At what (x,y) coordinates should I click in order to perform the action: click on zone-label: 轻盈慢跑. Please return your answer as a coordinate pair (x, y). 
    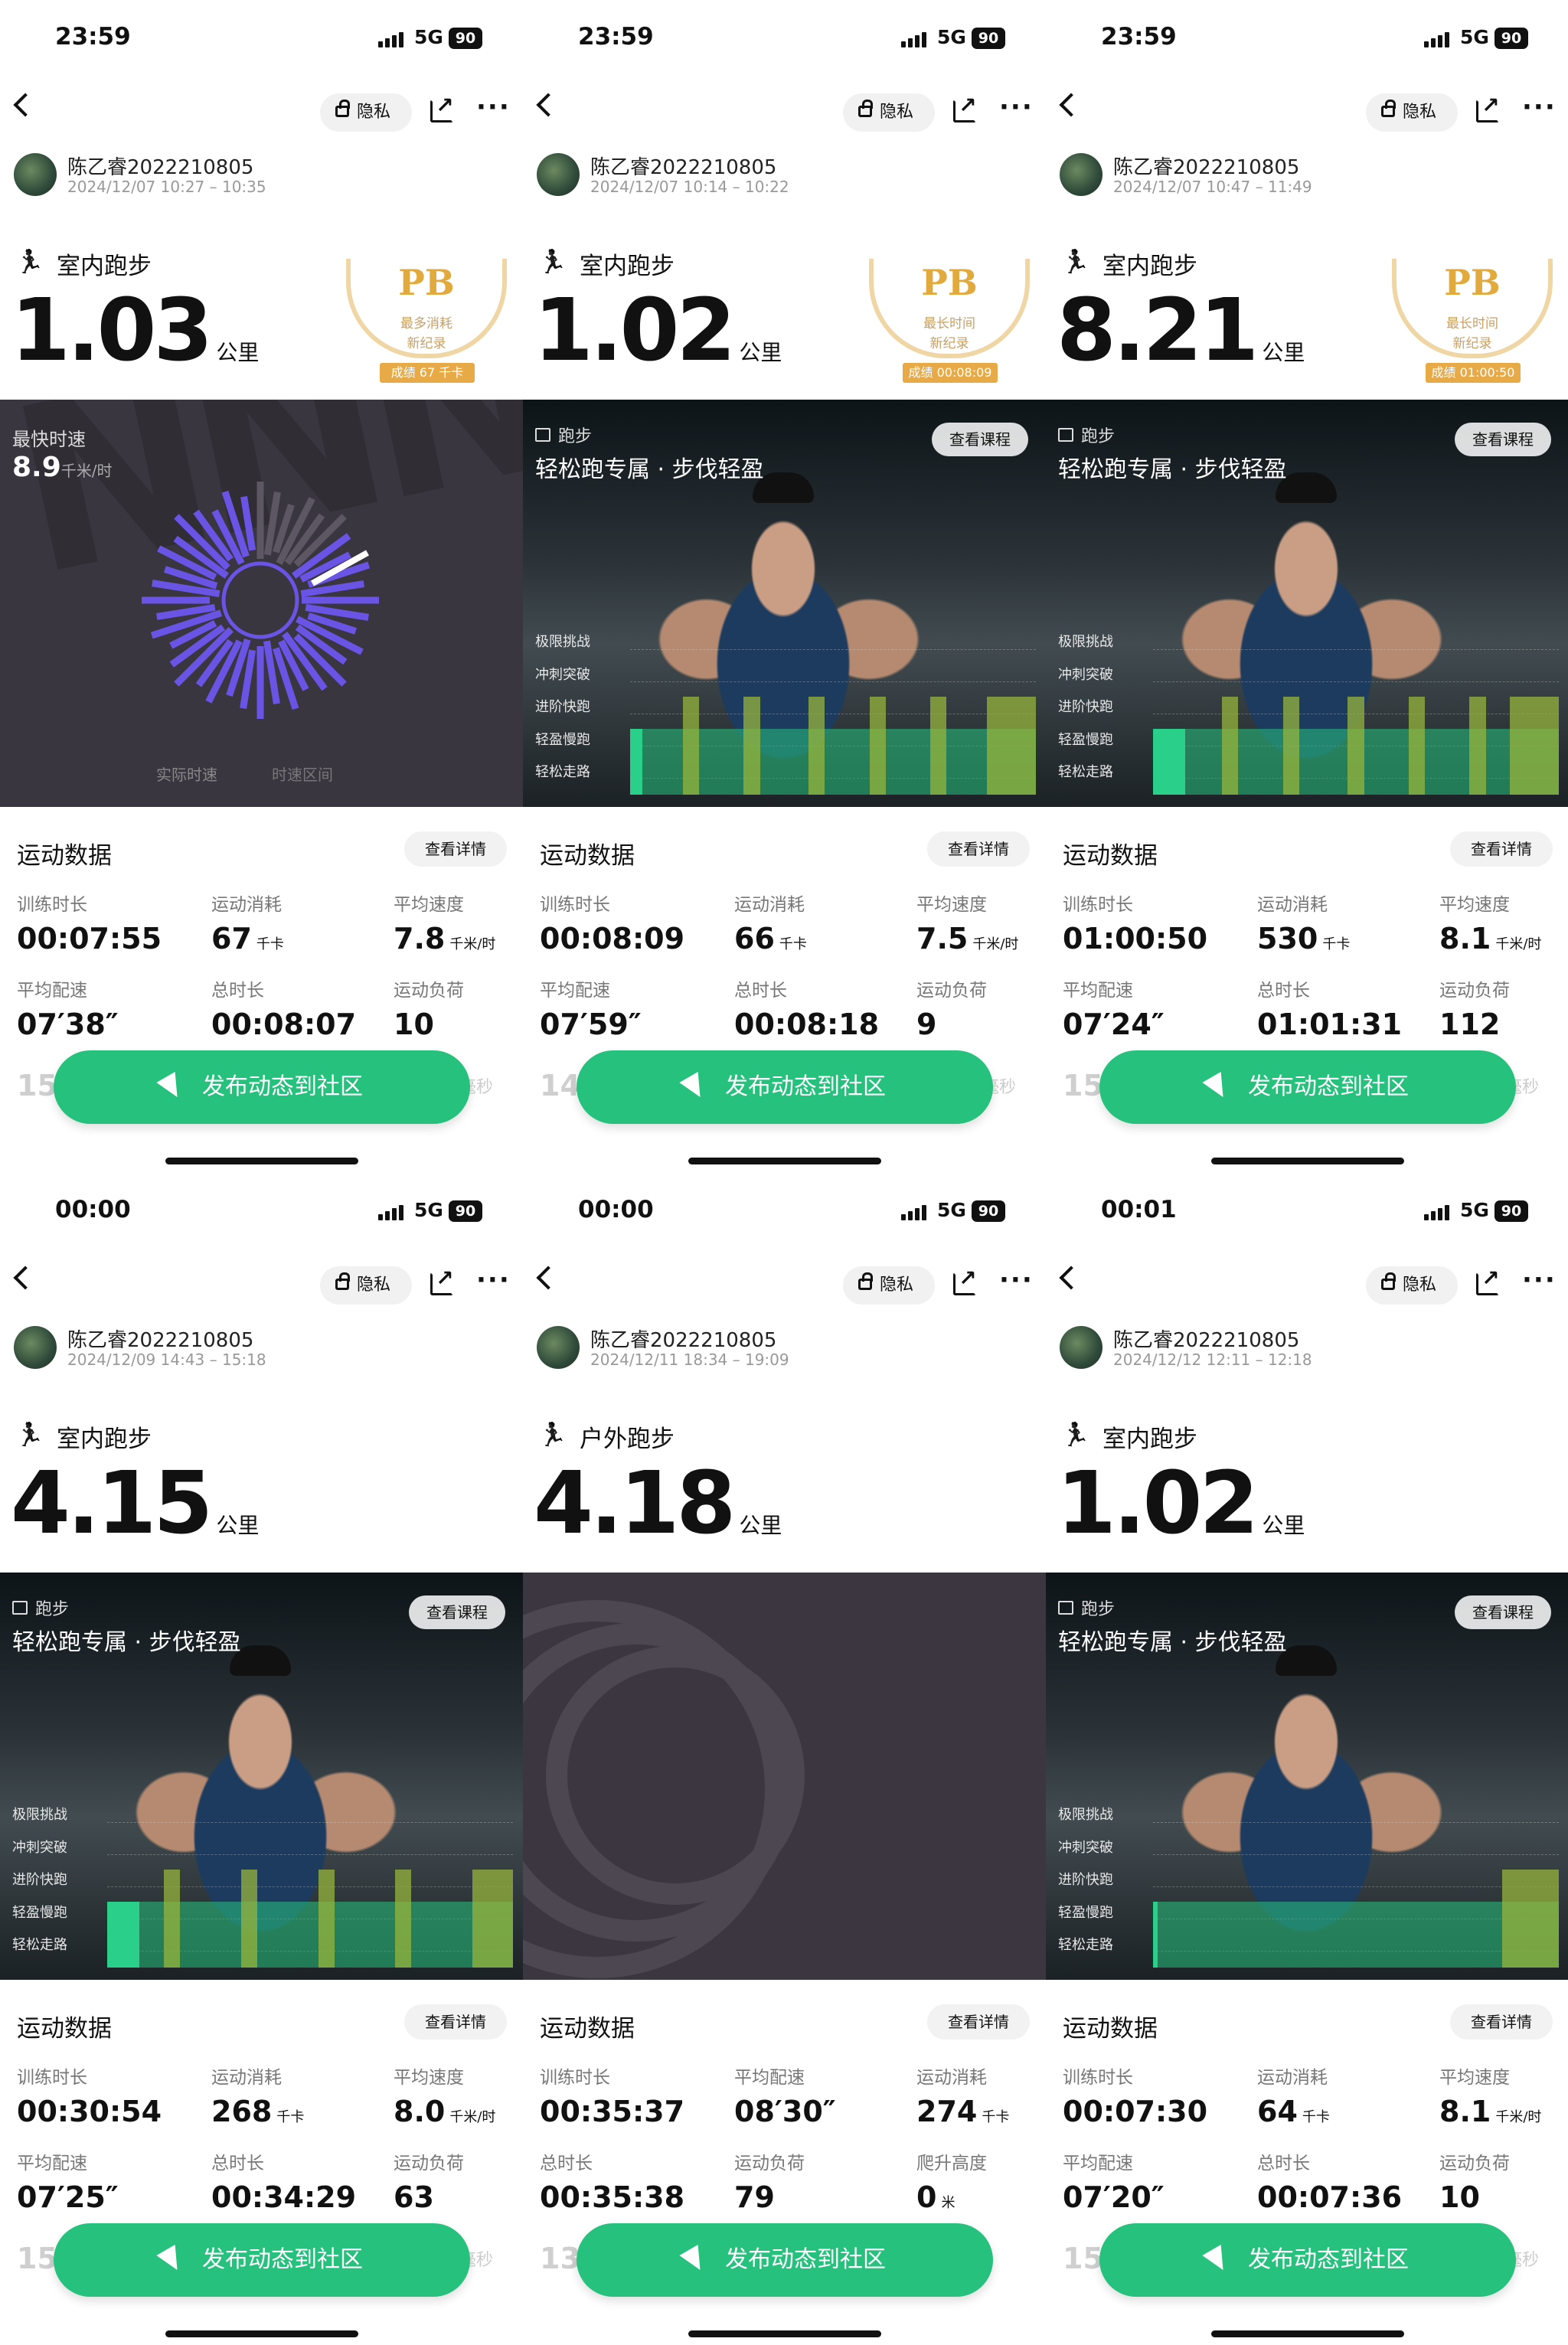
    Looking at the image, I should click on (39, 1913).